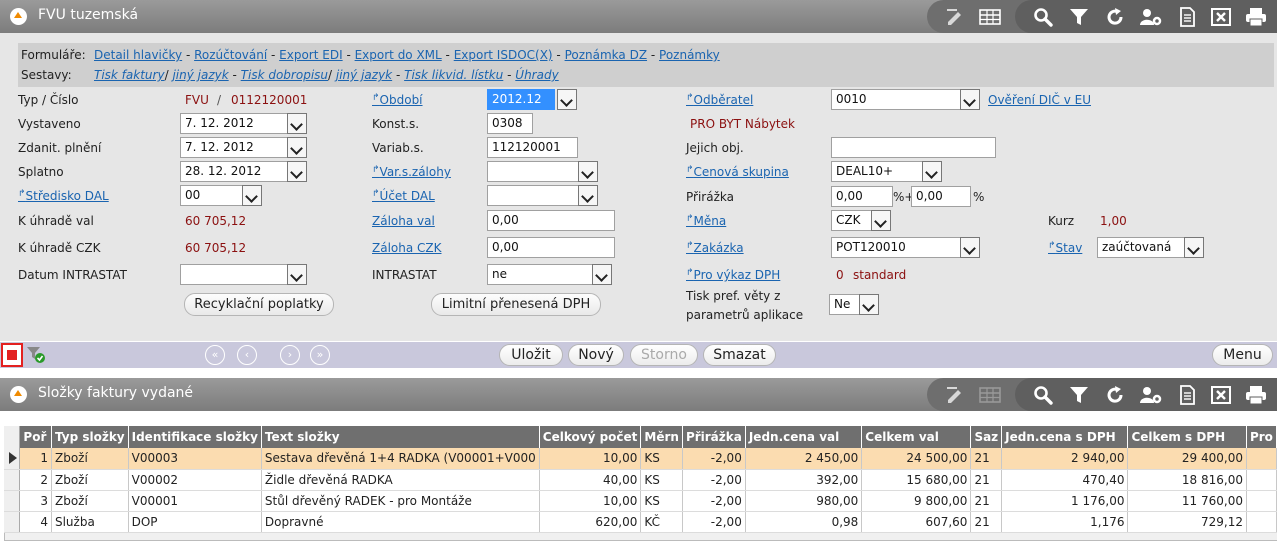 This screenshot has height=541, width=1277. What do you see at coordinates (1043, 395) in the screenshot?
I see `search-items-icon` at bounding box center [1043, 395].